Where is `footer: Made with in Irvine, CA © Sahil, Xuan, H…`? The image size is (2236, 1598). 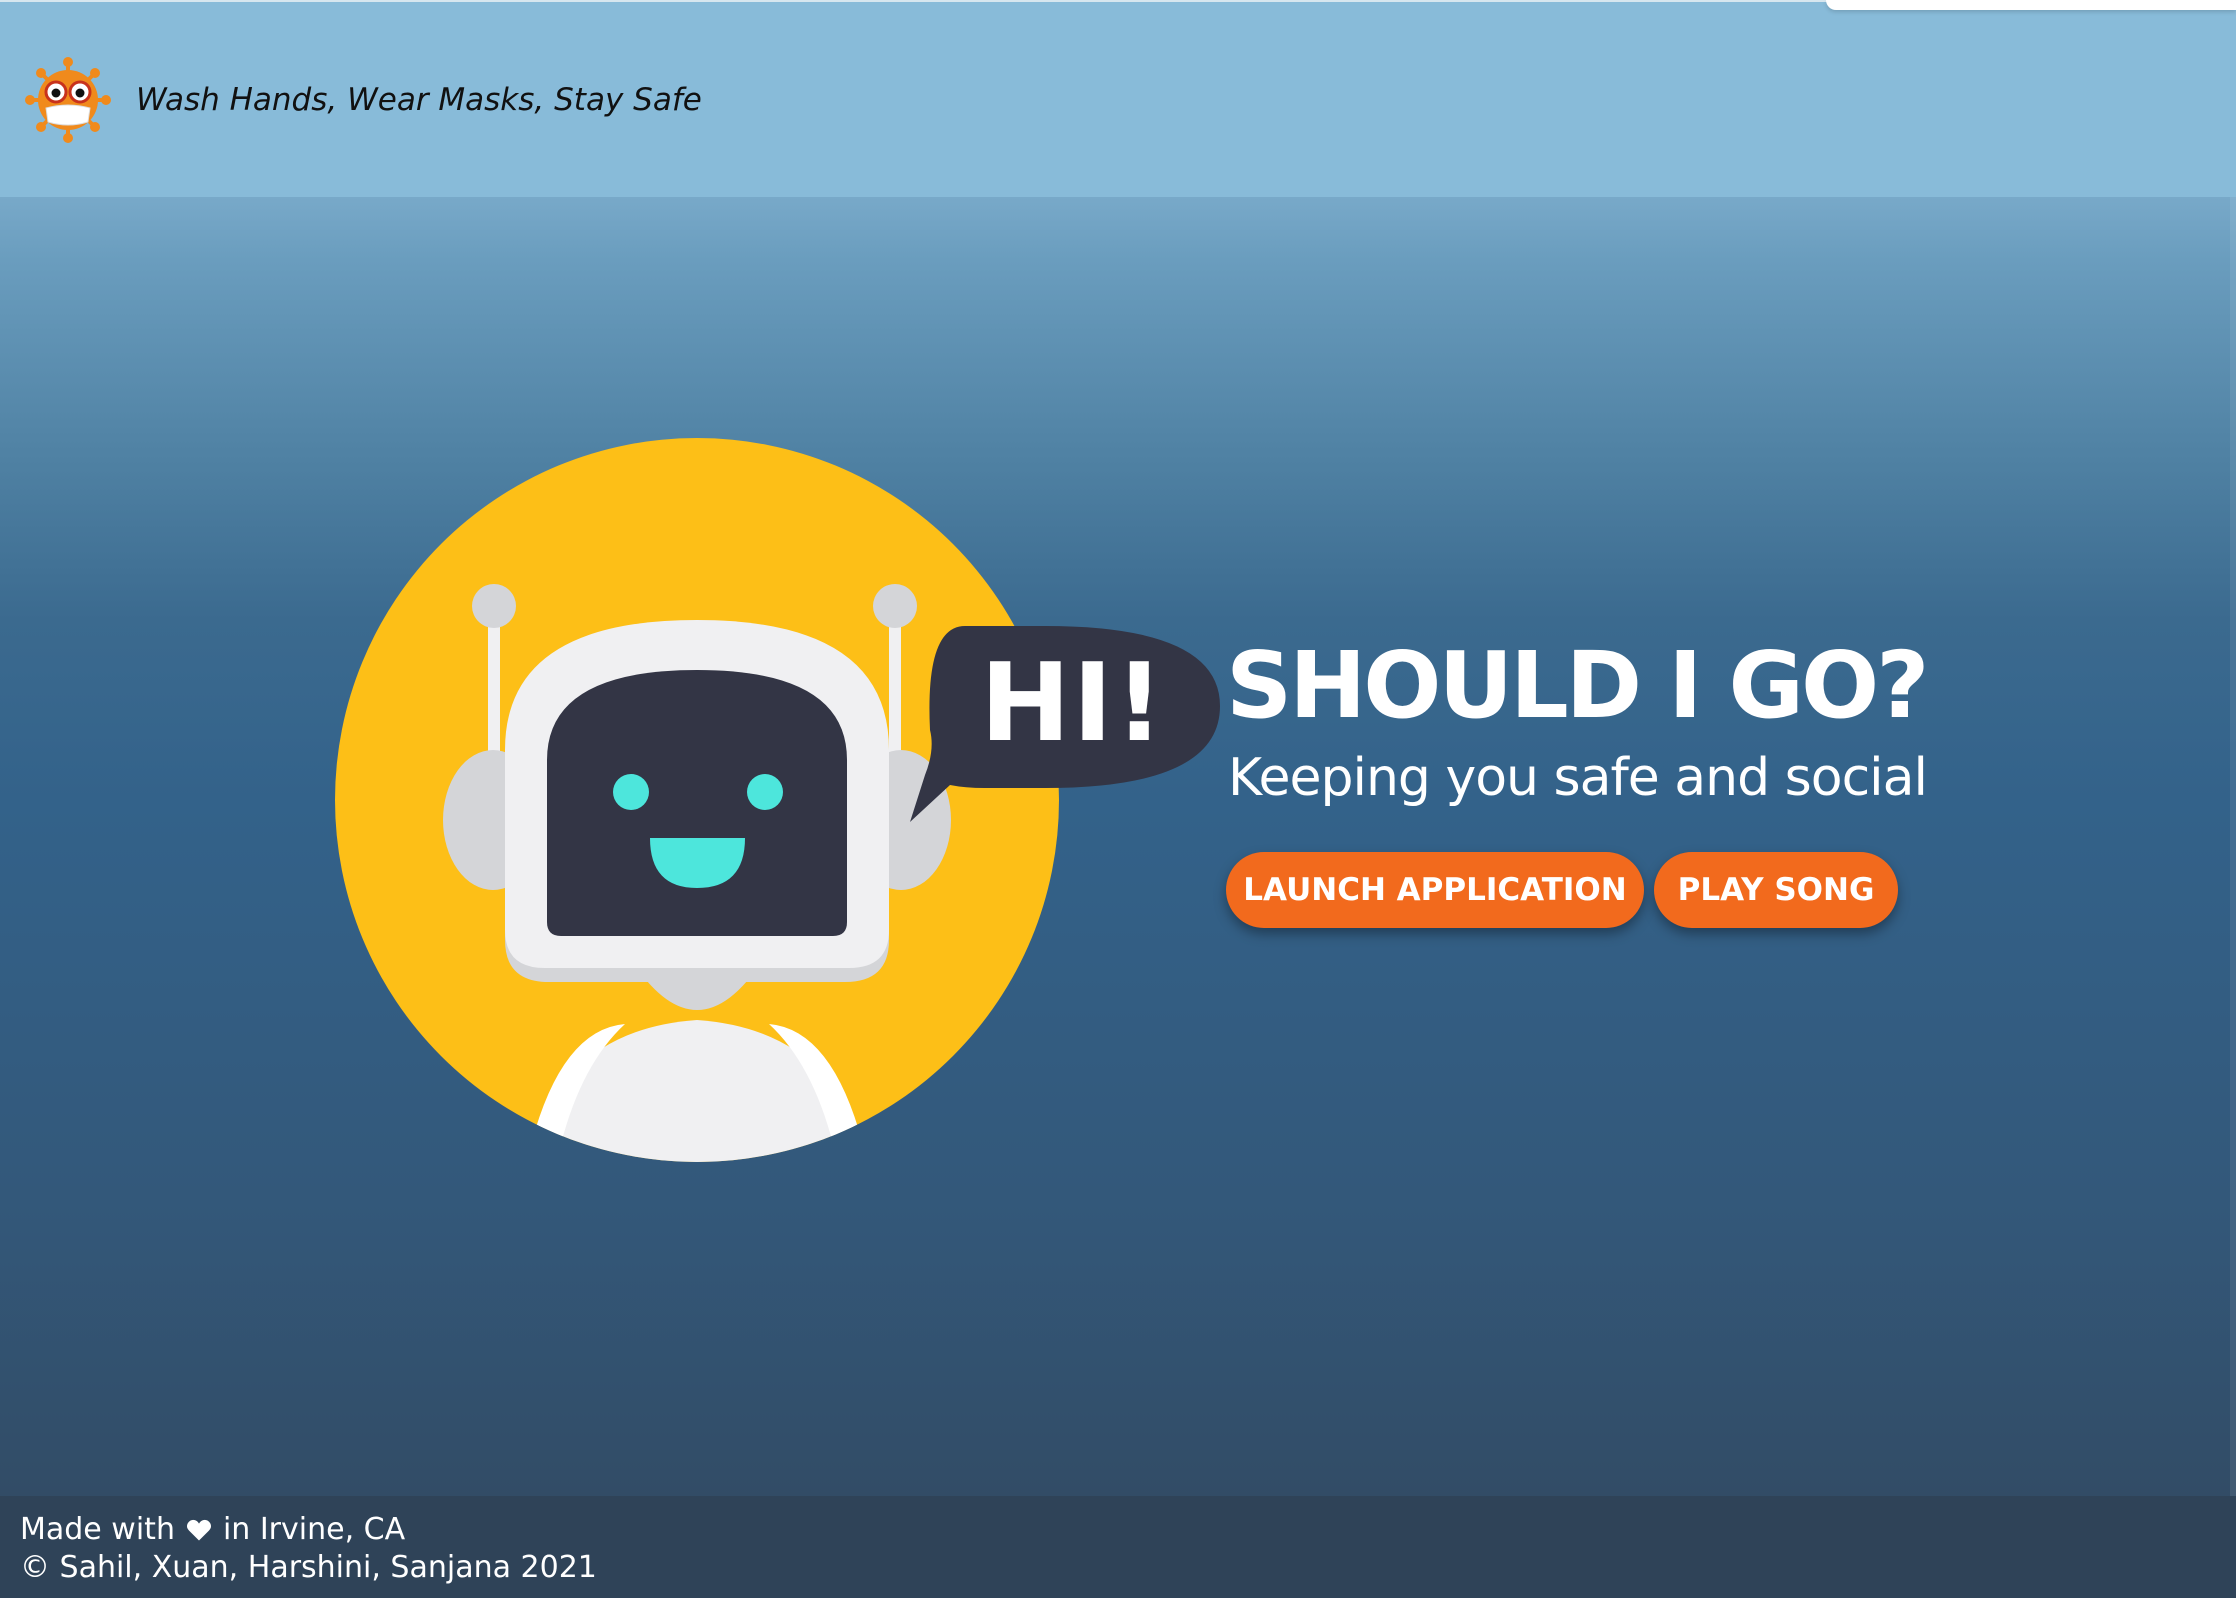
footer: Made with in Irvine, CA © Sahil, Xuan, H… is located at coordinates (1118, 1547).